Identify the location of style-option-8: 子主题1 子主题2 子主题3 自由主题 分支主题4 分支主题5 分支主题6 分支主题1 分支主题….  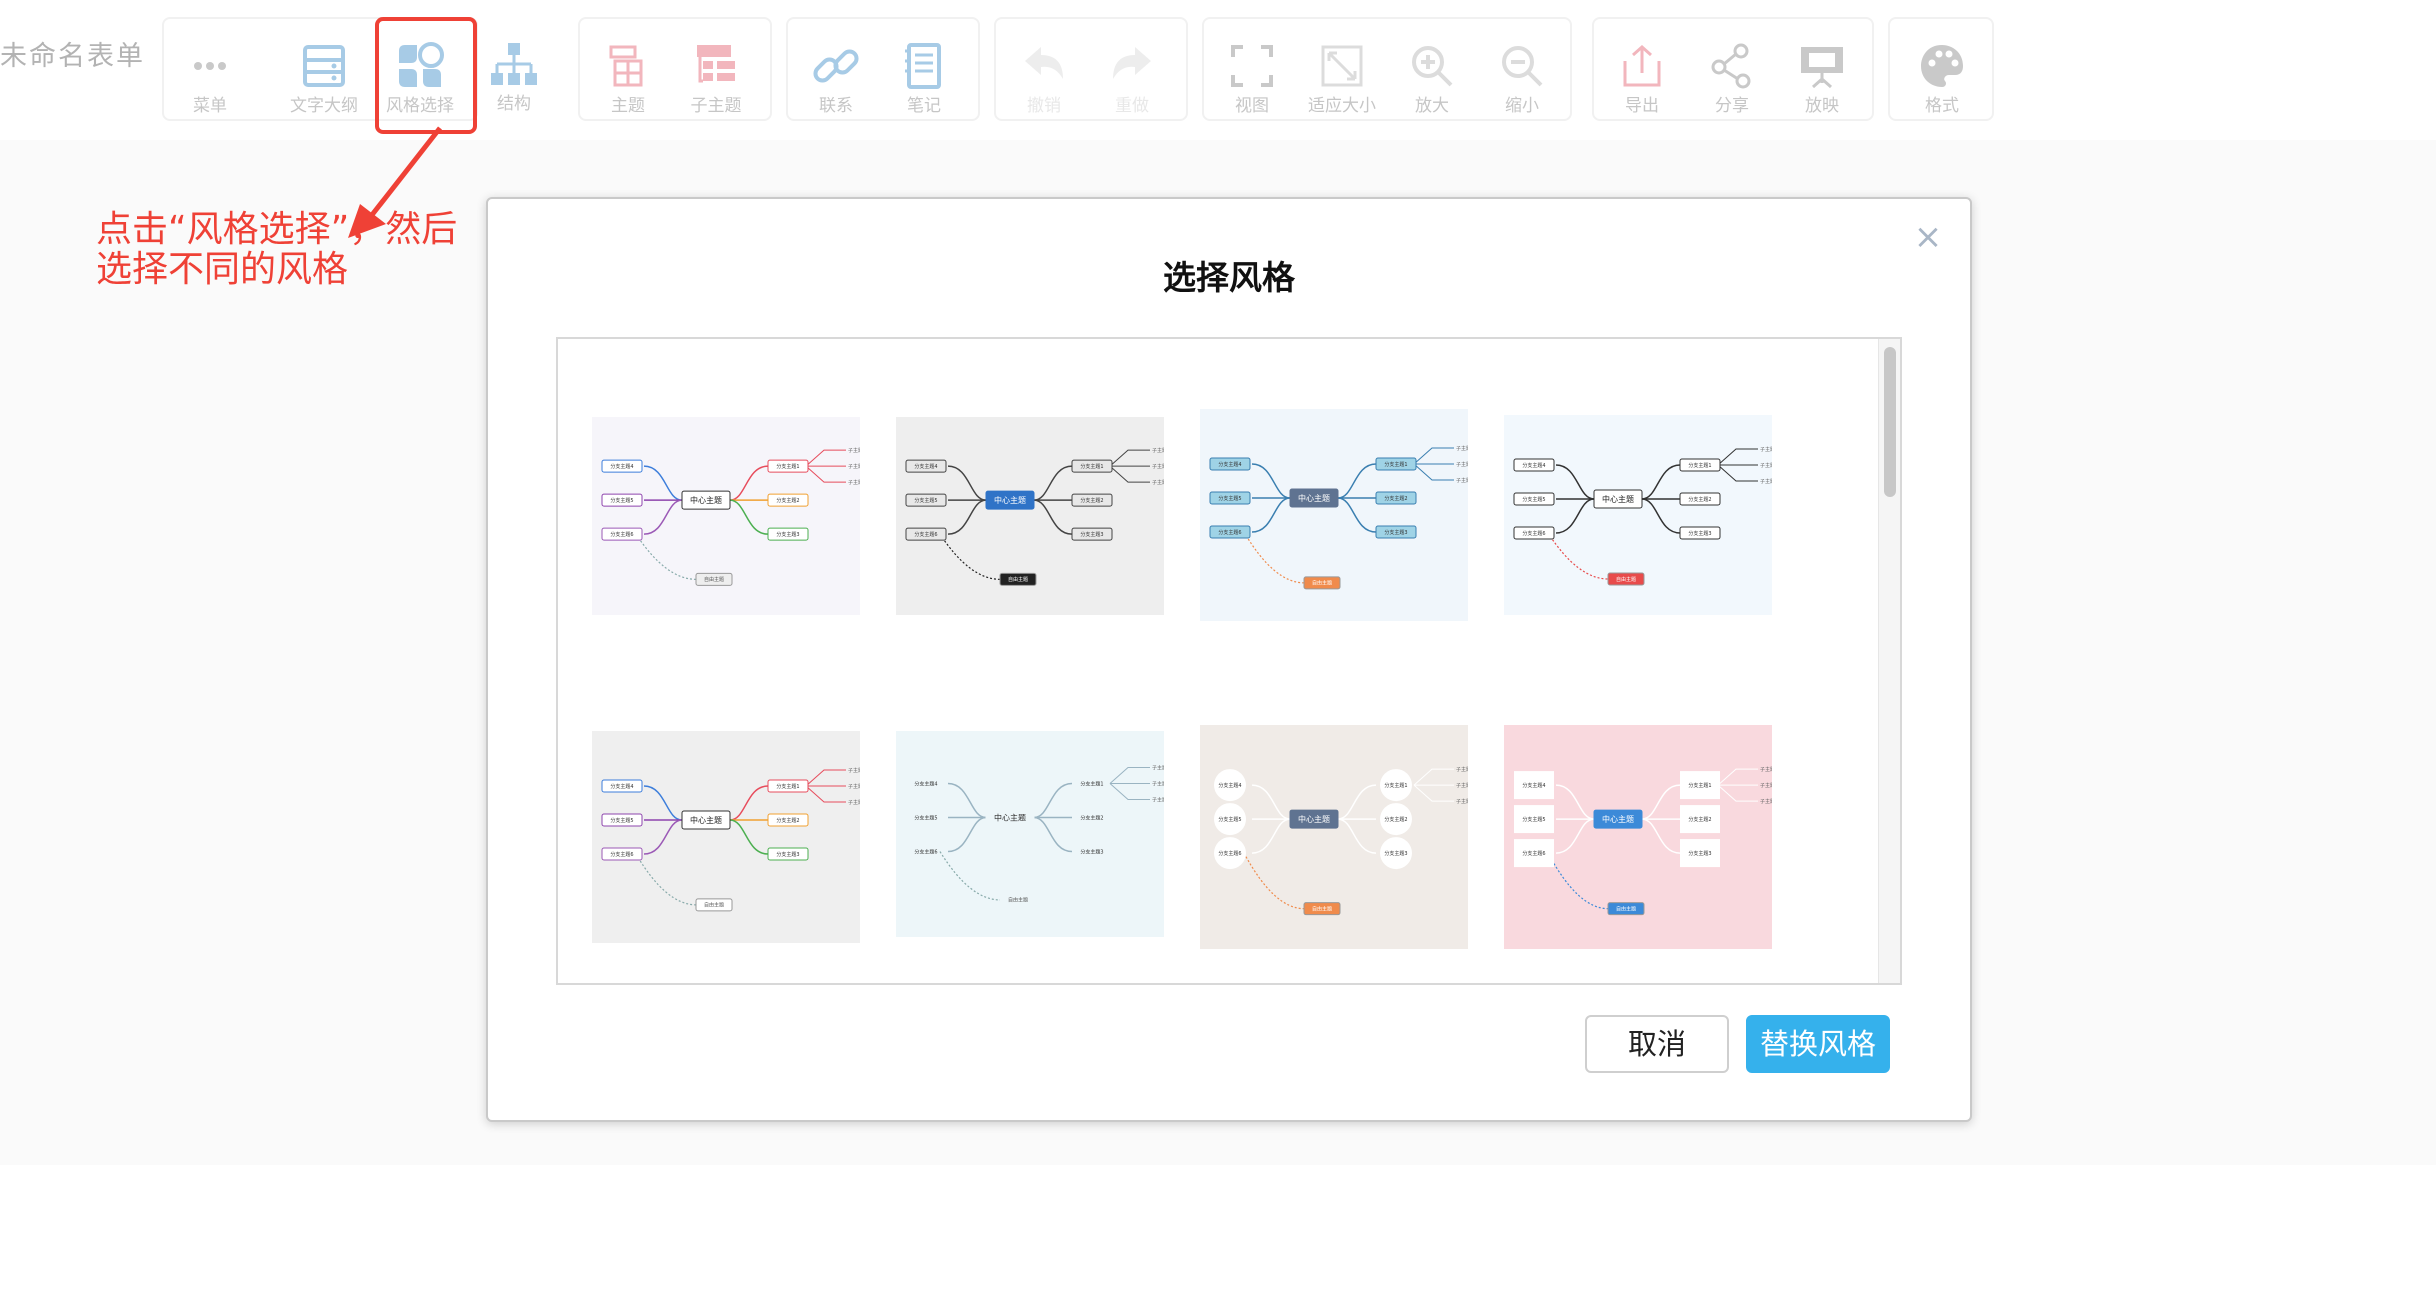
(1638, 837).